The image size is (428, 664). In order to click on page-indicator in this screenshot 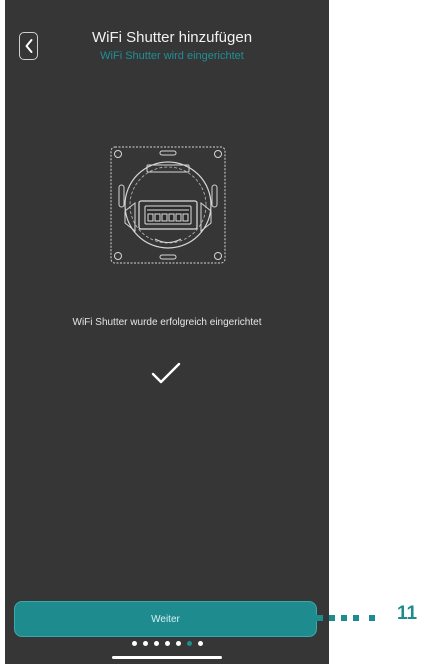, I will do `click(167, 643)`.